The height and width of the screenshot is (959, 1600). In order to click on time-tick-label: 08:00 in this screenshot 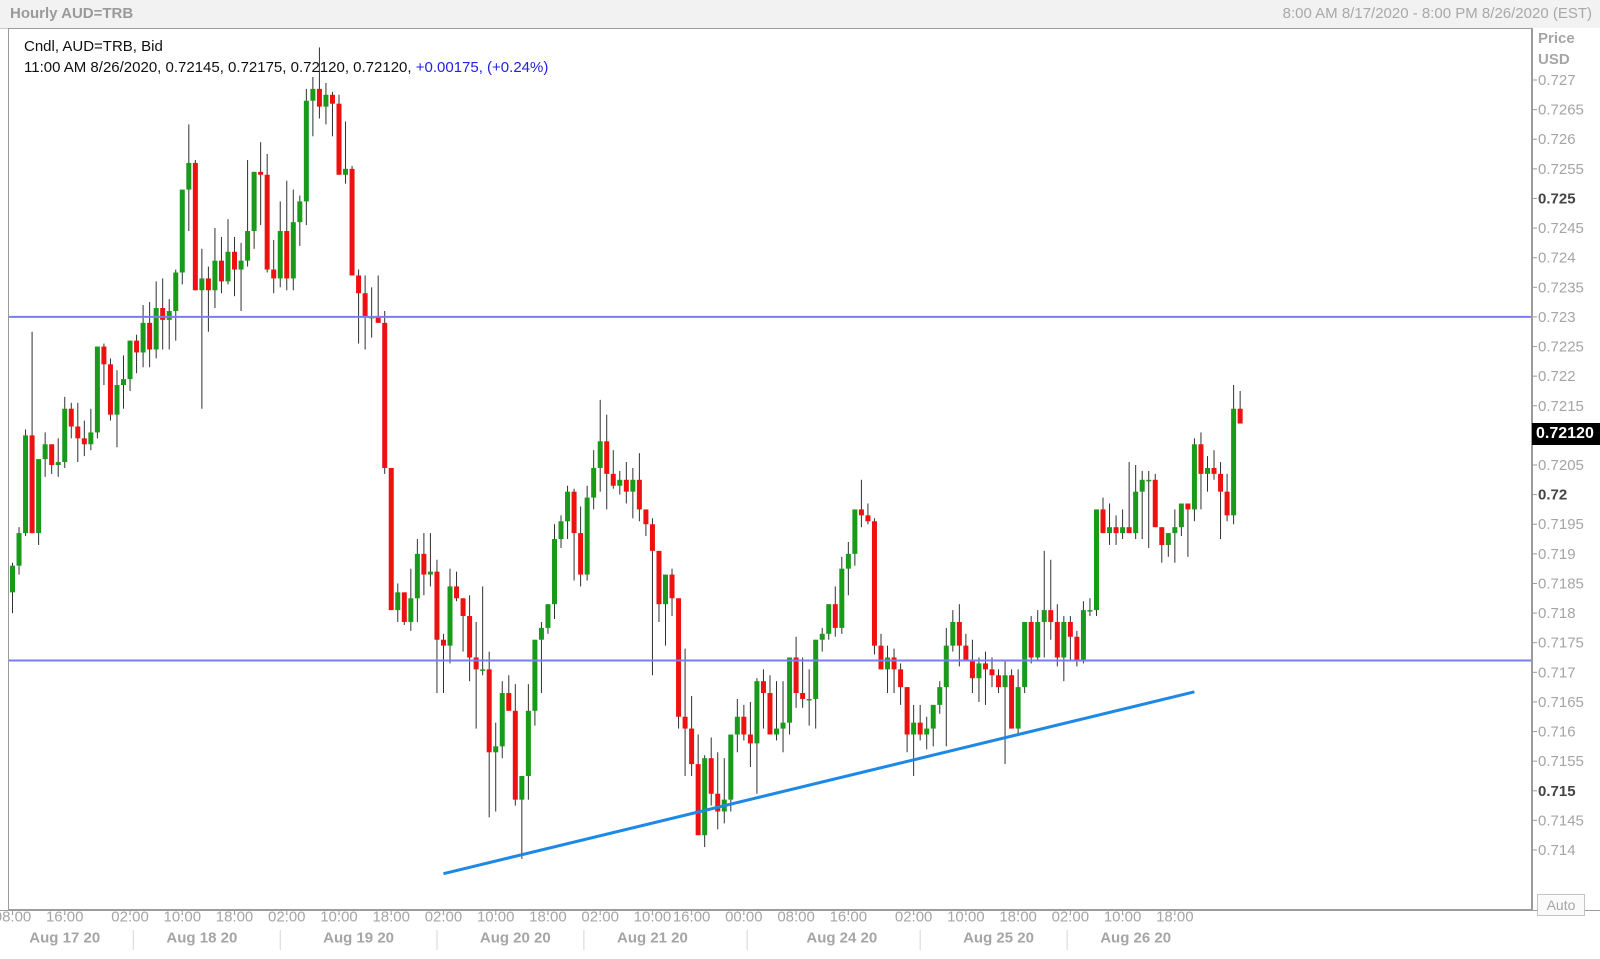, I will do `click(15, 916)`.